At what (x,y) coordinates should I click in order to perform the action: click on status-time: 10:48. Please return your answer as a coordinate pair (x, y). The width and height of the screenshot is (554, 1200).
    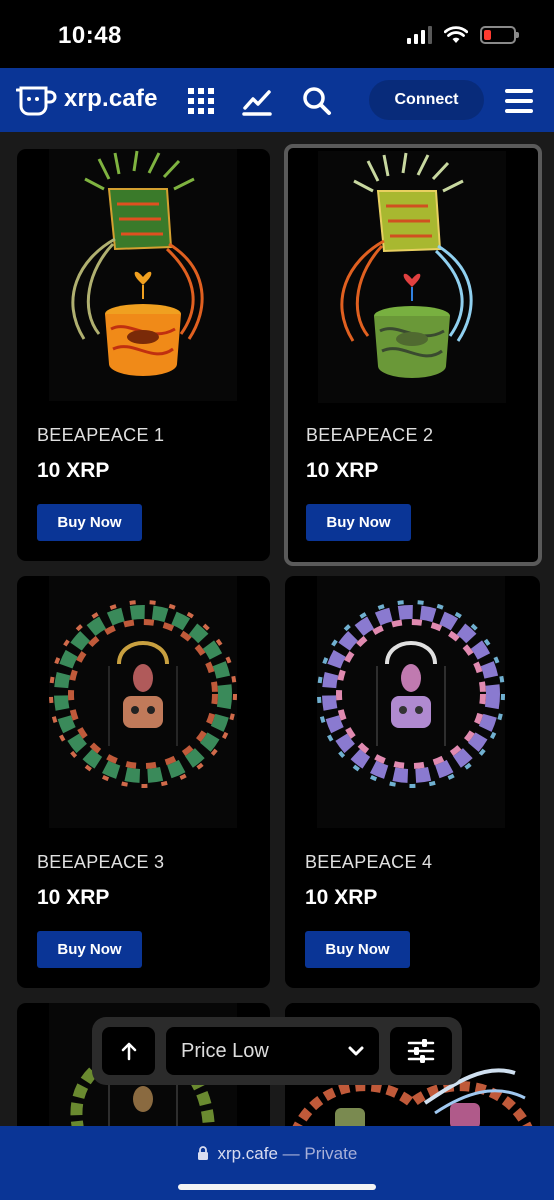
    Looking at the image, I should click on (90, 35).